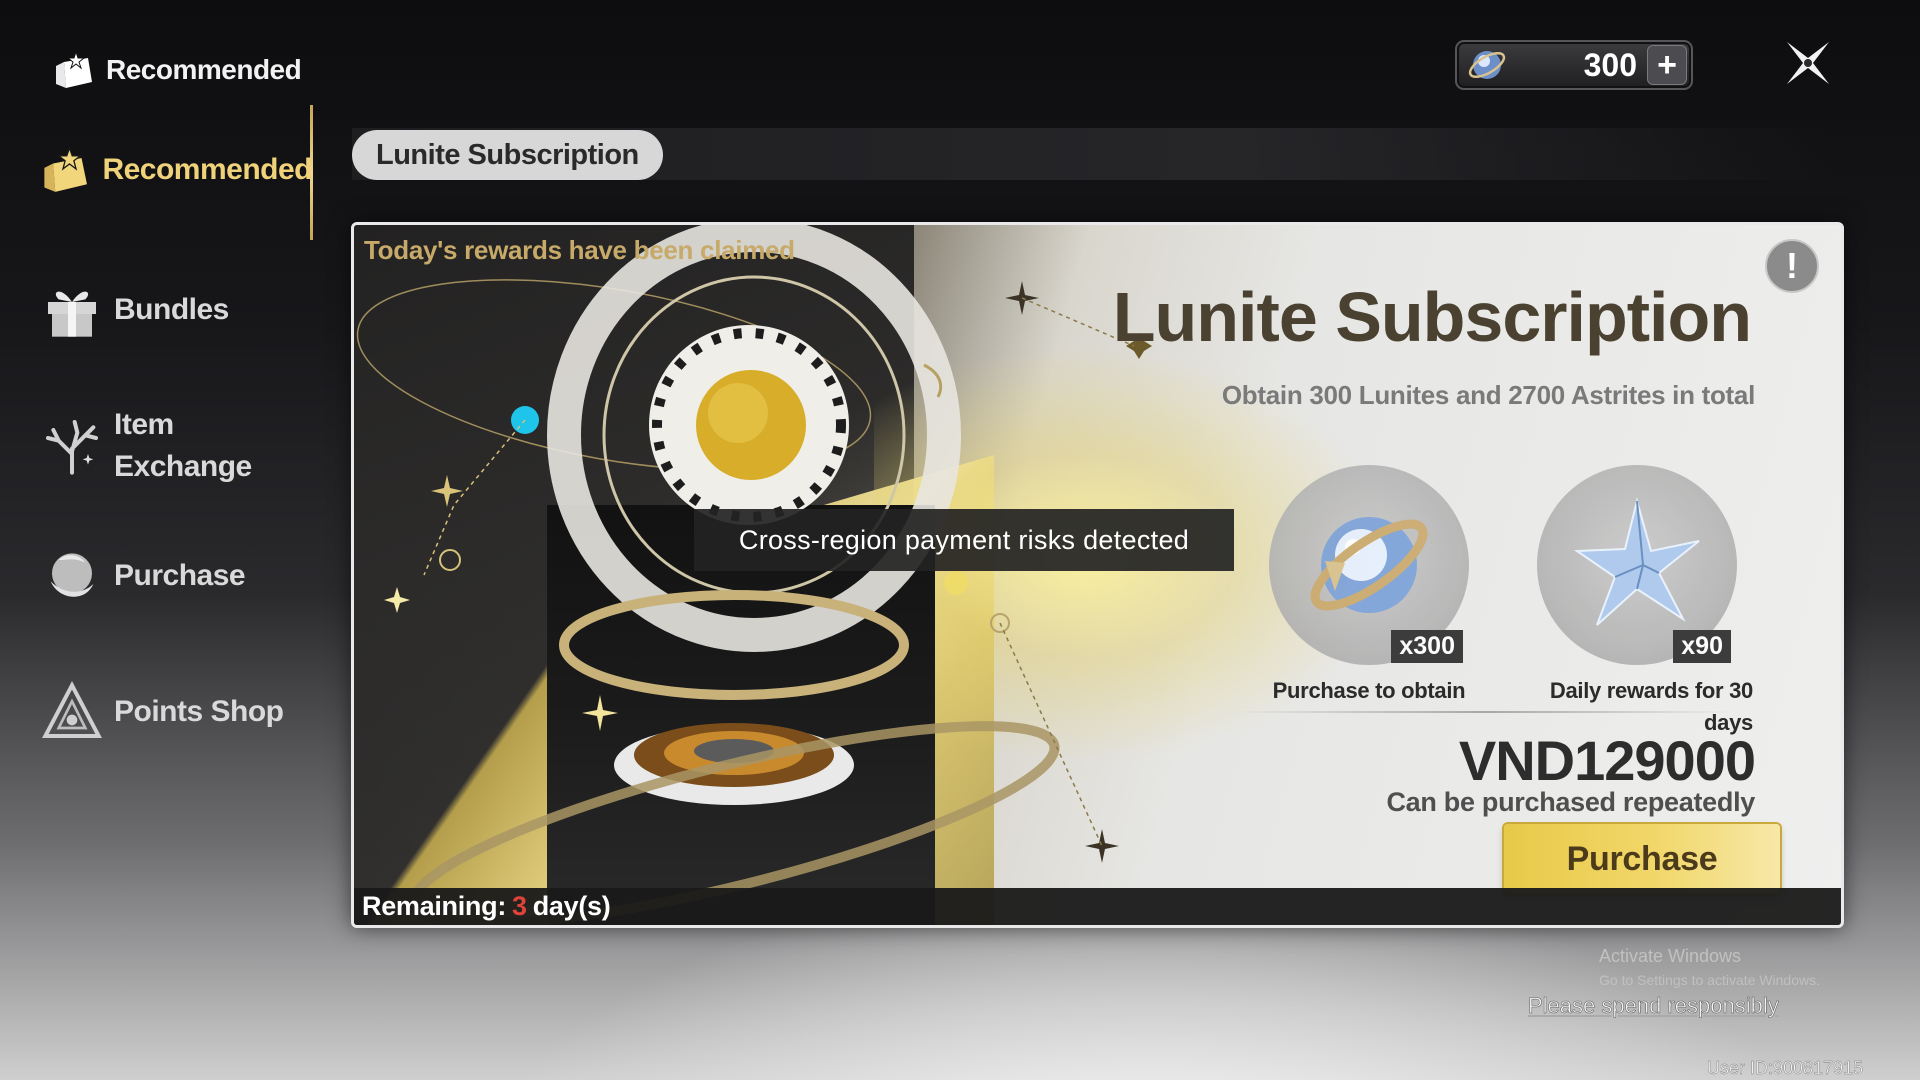 The width and height of the screenshot is (1920, 1080). Describe the element at coordinates (507, 155) in the screenshot. I see `tab-lunite-subscription: Lunite Subscription` at that location.